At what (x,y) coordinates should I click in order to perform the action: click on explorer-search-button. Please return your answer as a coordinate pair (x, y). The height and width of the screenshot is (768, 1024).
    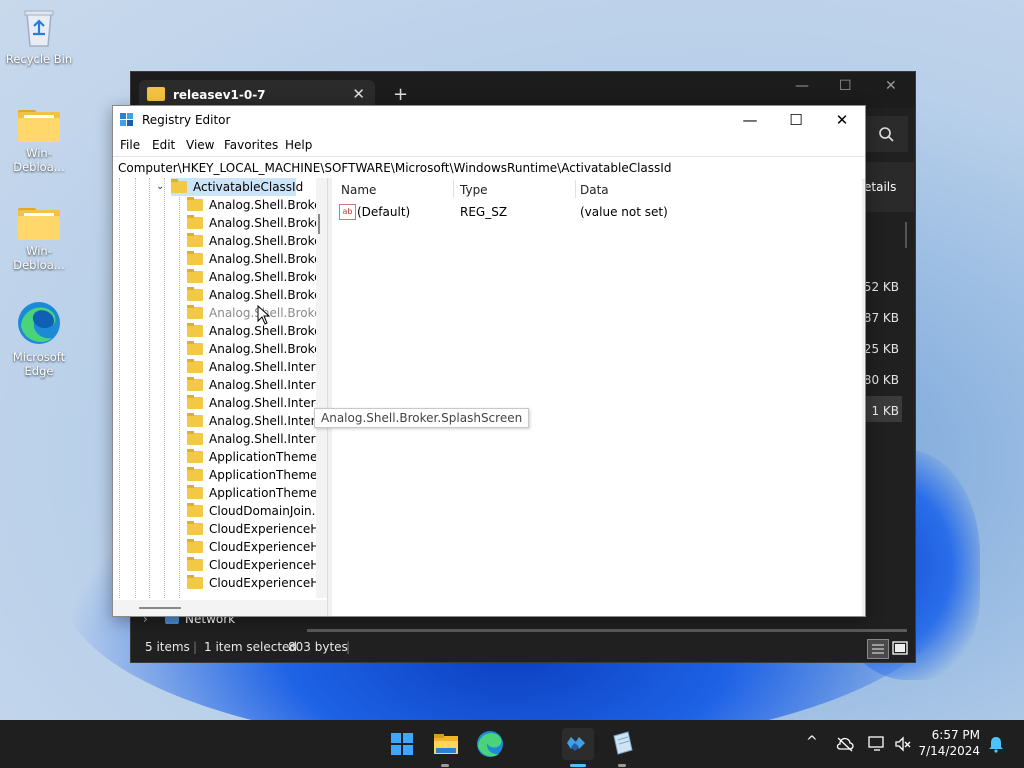
    Looking at the image, I should click on (887, 134).